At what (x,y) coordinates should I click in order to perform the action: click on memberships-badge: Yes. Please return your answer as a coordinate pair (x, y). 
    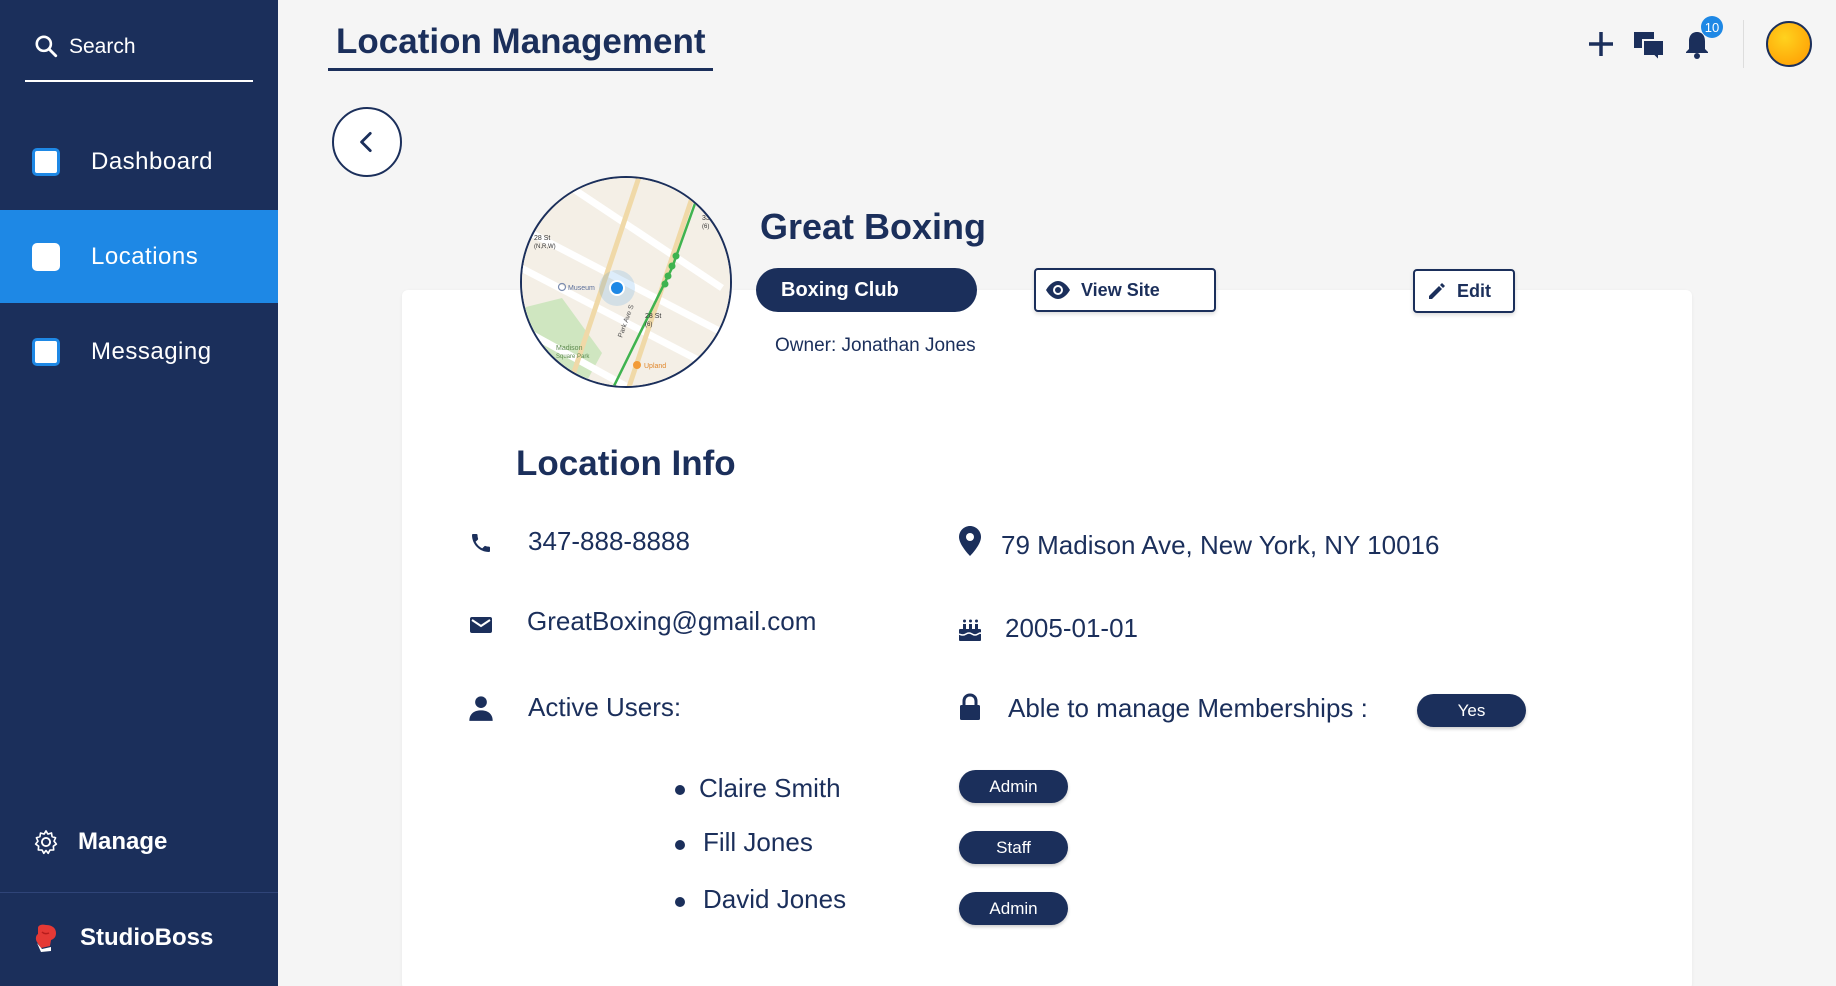
    Looking at the image, I should click on (1471, 710).